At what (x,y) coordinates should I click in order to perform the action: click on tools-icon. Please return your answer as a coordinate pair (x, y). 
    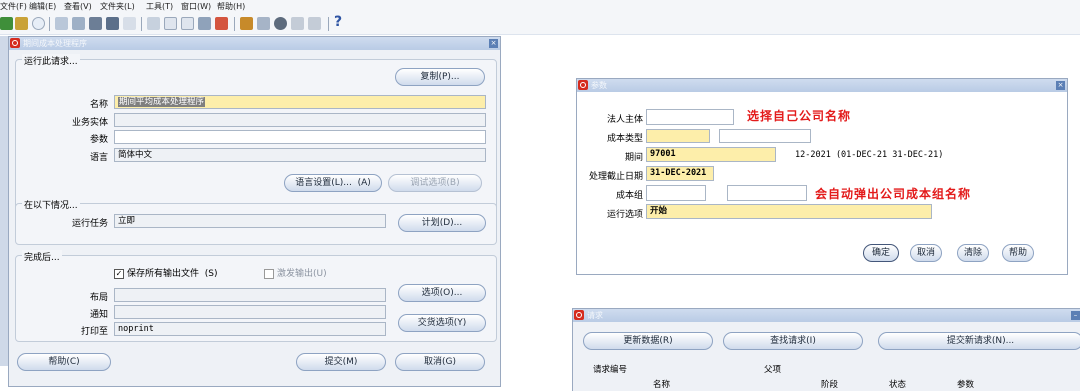
    Looking at the image, I should click on (297, 23).